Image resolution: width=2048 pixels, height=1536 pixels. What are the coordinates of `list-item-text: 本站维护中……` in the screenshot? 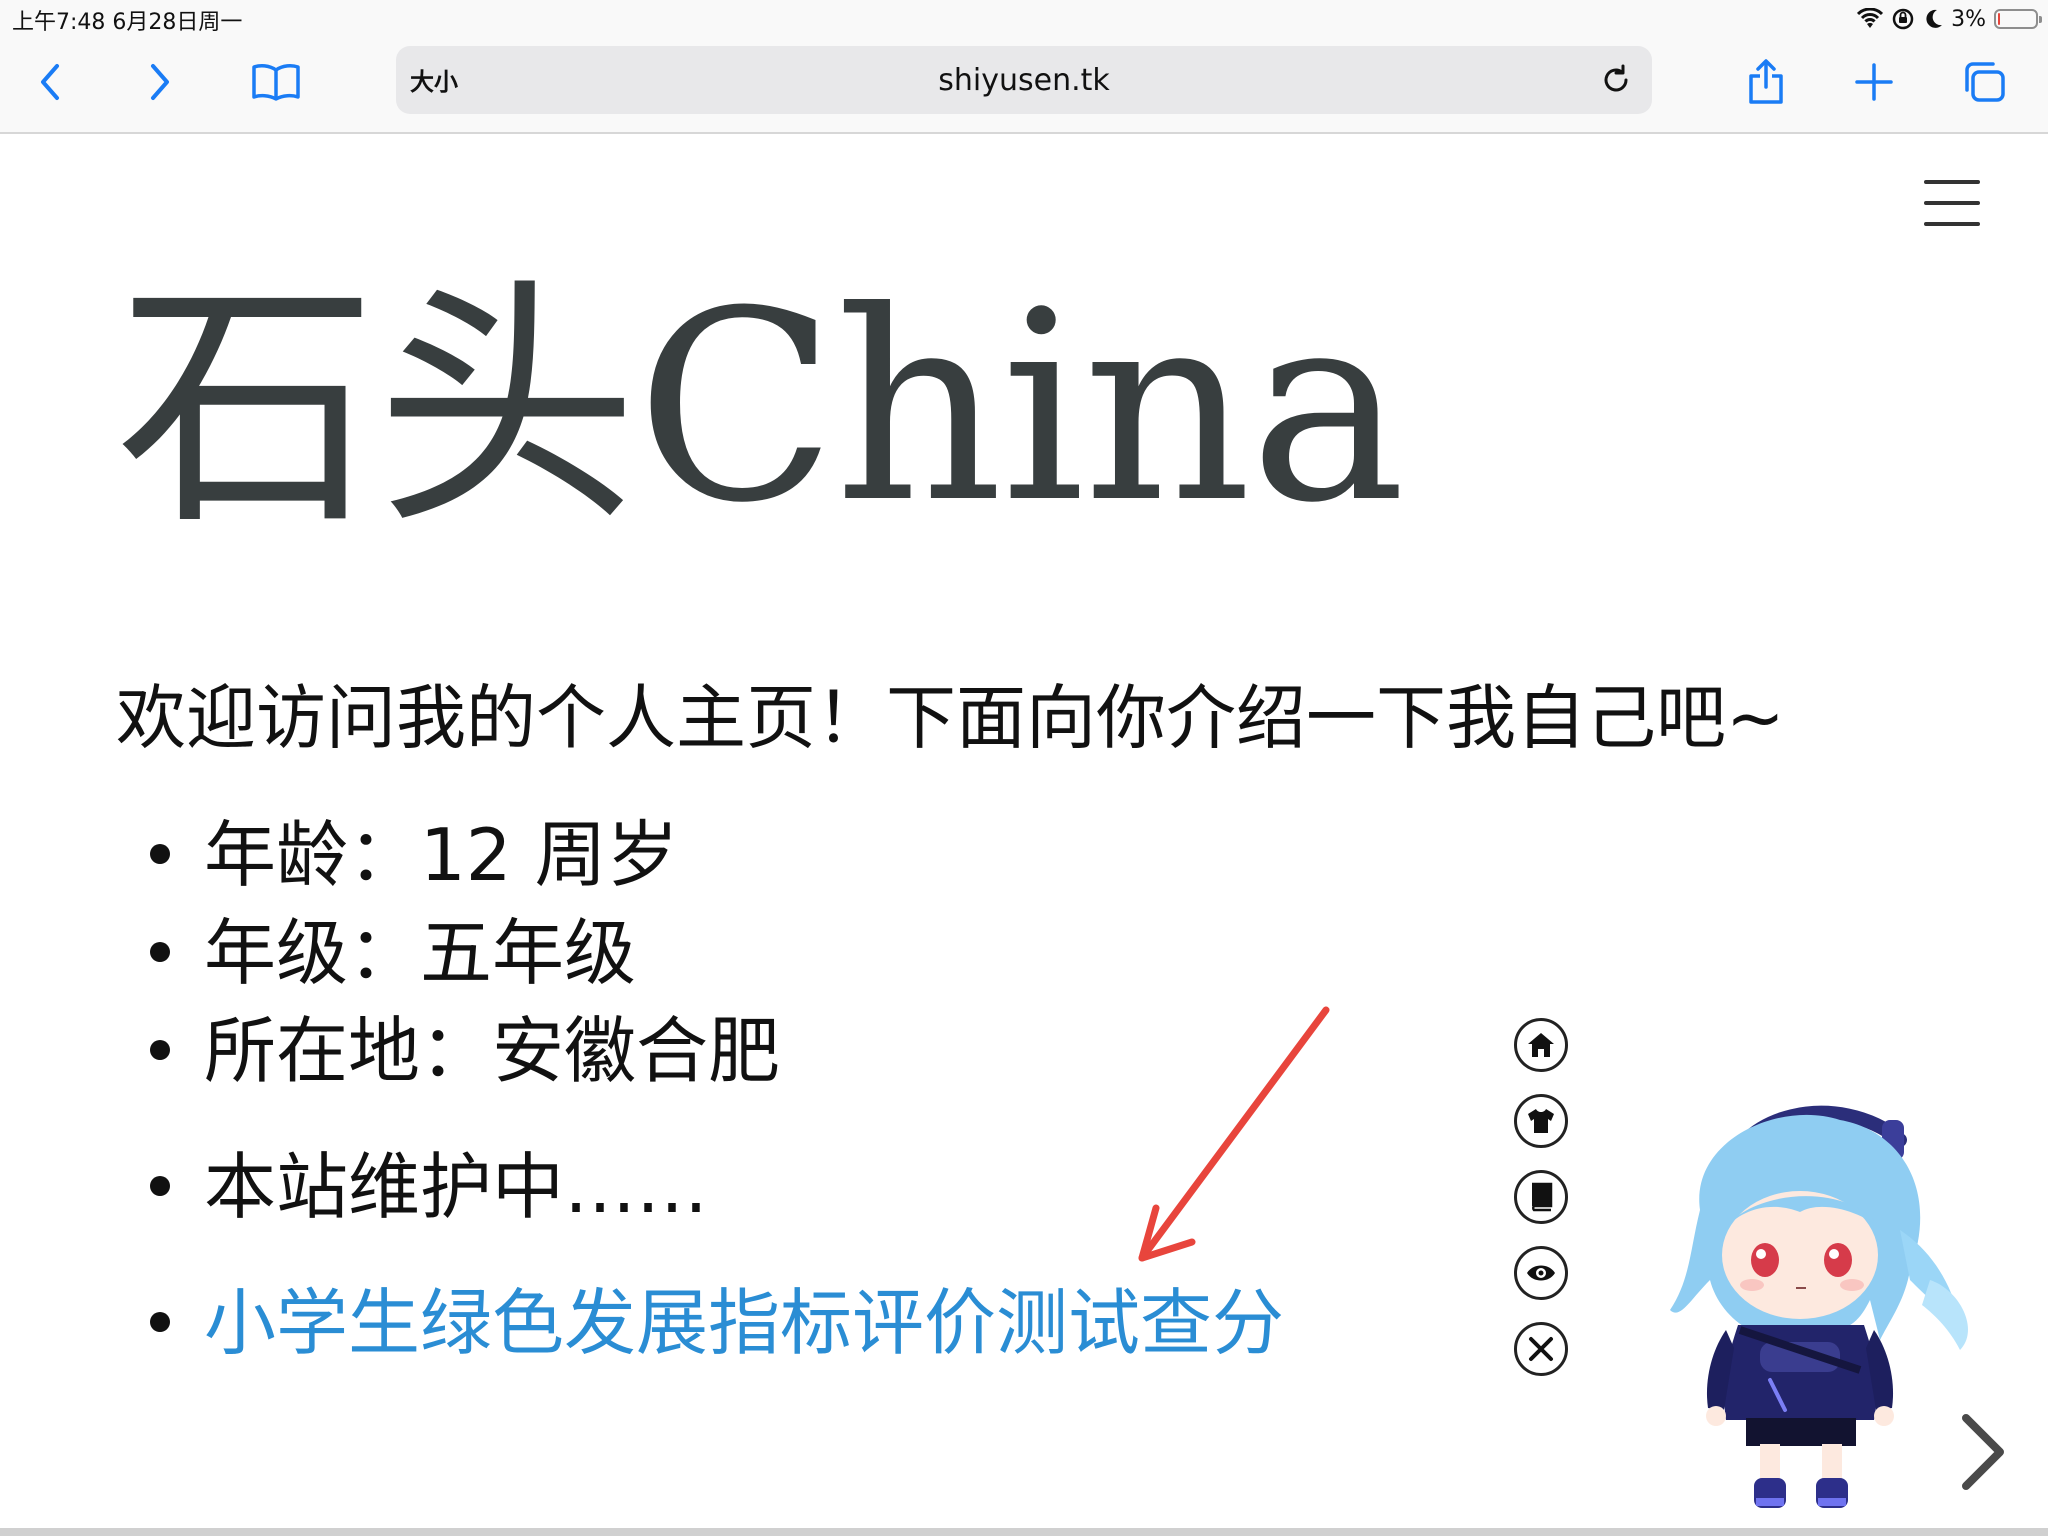 It's located at (456, 1187).